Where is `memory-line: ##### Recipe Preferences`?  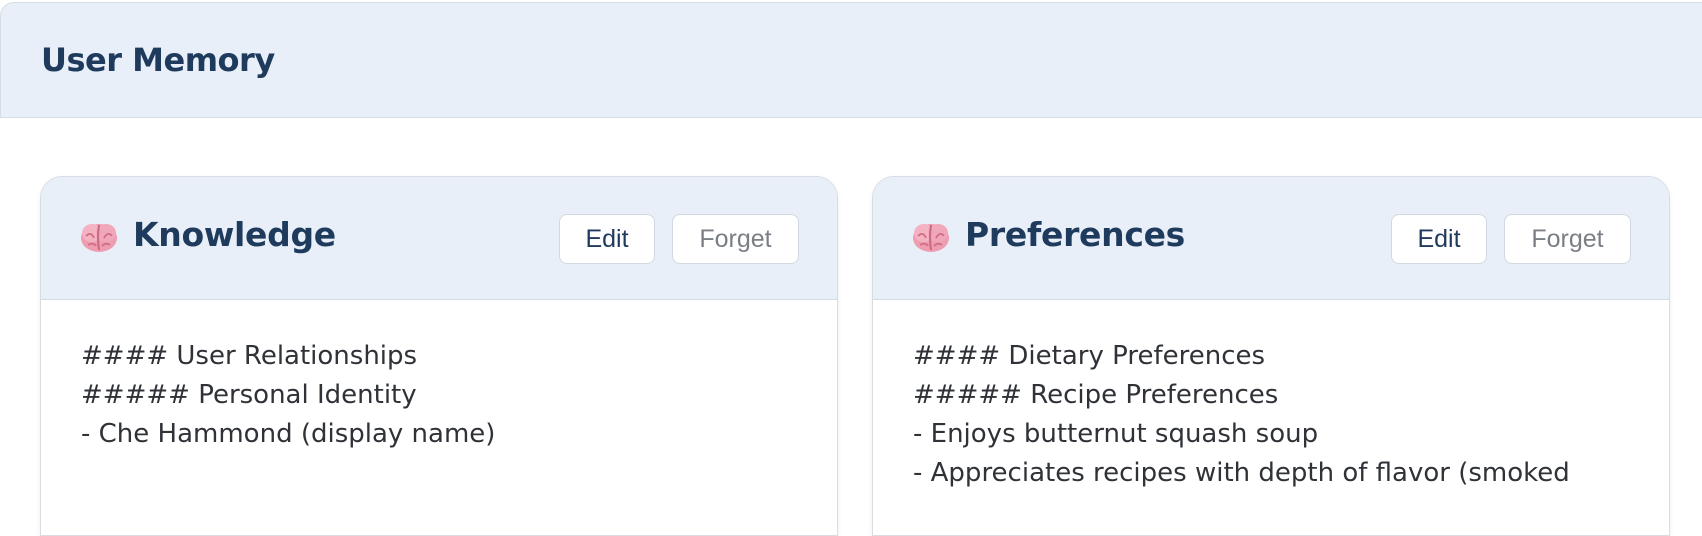 memory-line: ##### Recipe Preferences is located at coordinates (1096, 395).